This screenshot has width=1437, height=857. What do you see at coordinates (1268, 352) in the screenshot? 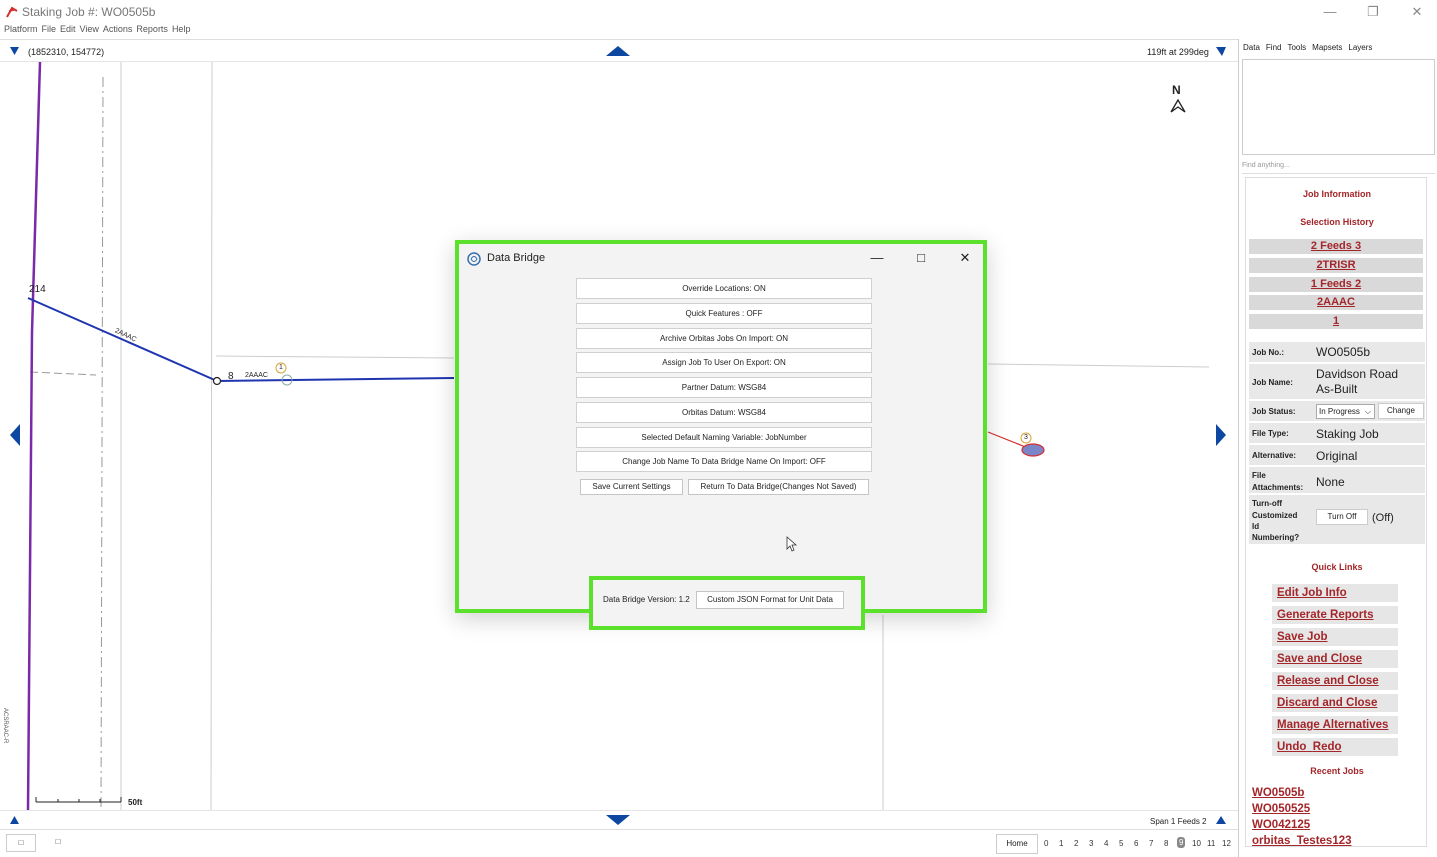
I see `job-no-label: Job No.:` at bounding box center [1268, 352].